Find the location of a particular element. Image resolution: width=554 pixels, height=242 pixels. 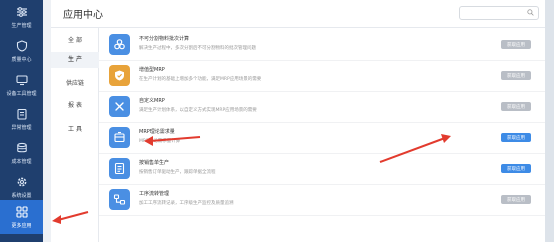

nav-label: 质量中心 is located at coordinates (21, 60).